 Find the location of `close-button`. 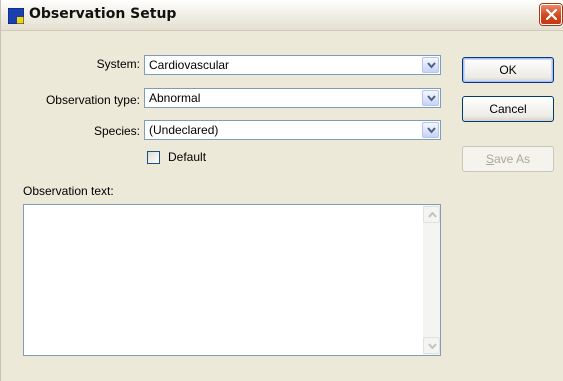

close-button is located at coordinates (551, 14).